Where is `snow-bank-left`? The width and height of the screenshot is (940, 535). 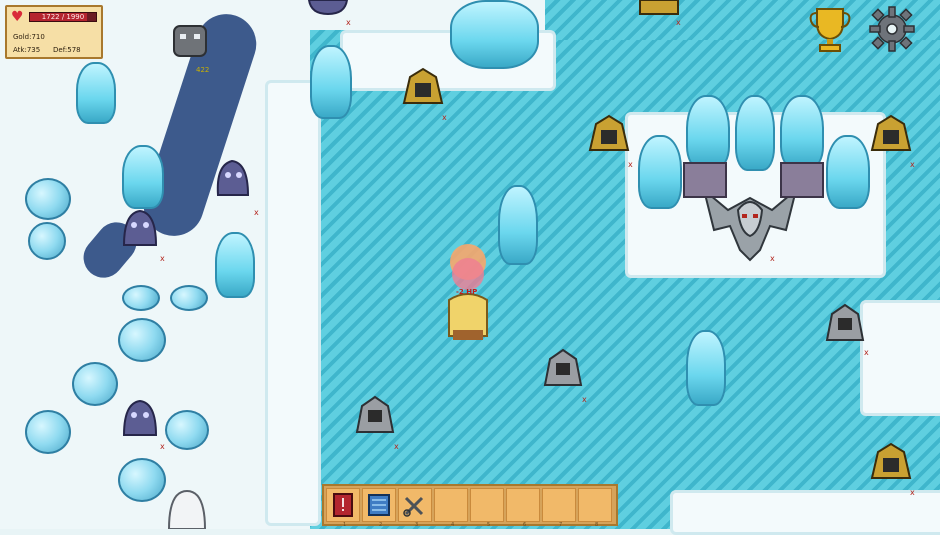
snow-bank-left is located at coordinates (293, 303).